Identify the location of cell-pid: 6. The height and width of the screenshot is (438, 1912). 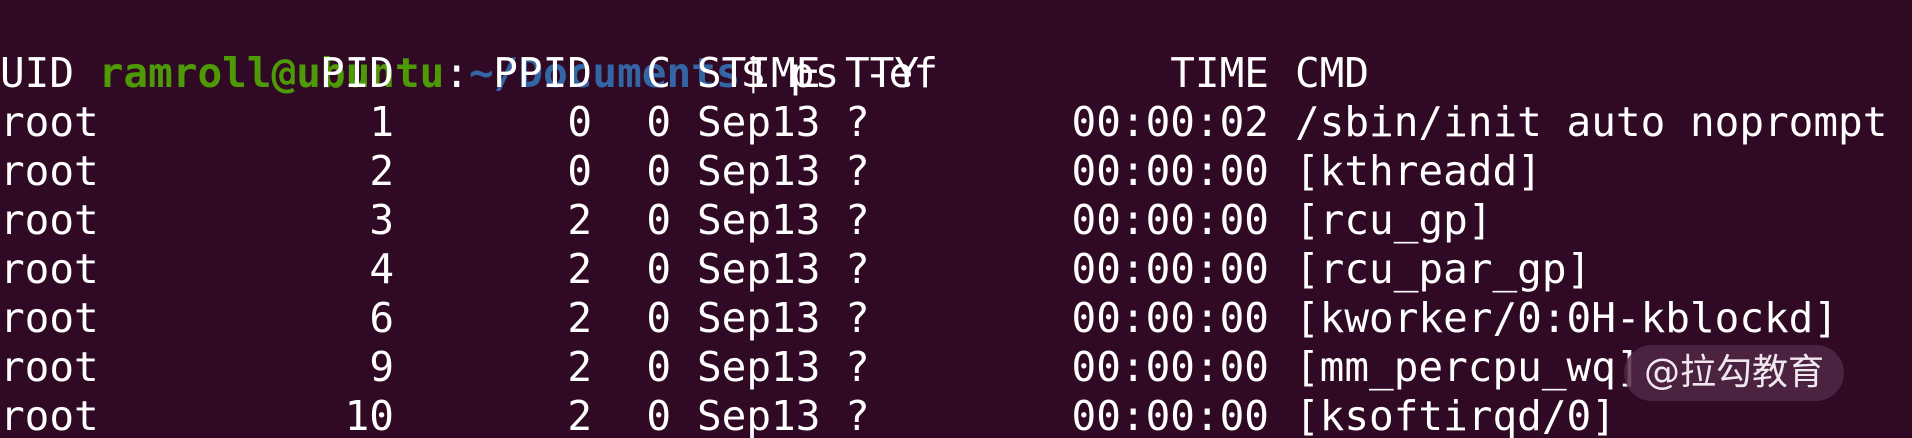
(381, 318).